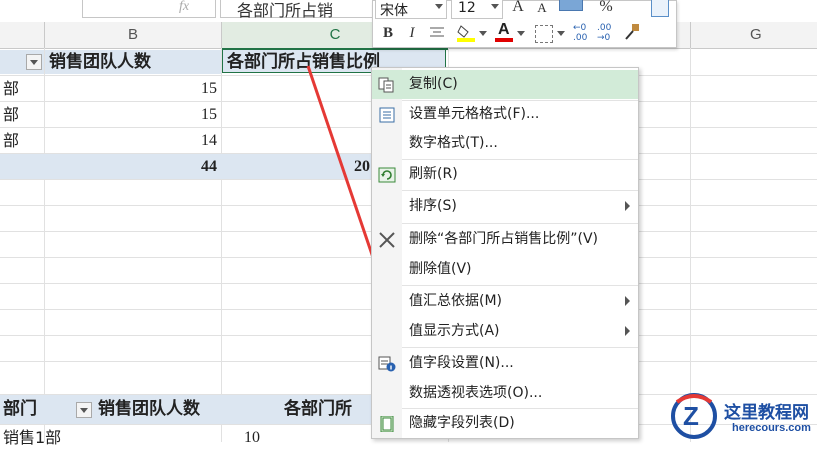 The image size is (817, 450). I want to click on grow-font-button: A, so click(518, 8).